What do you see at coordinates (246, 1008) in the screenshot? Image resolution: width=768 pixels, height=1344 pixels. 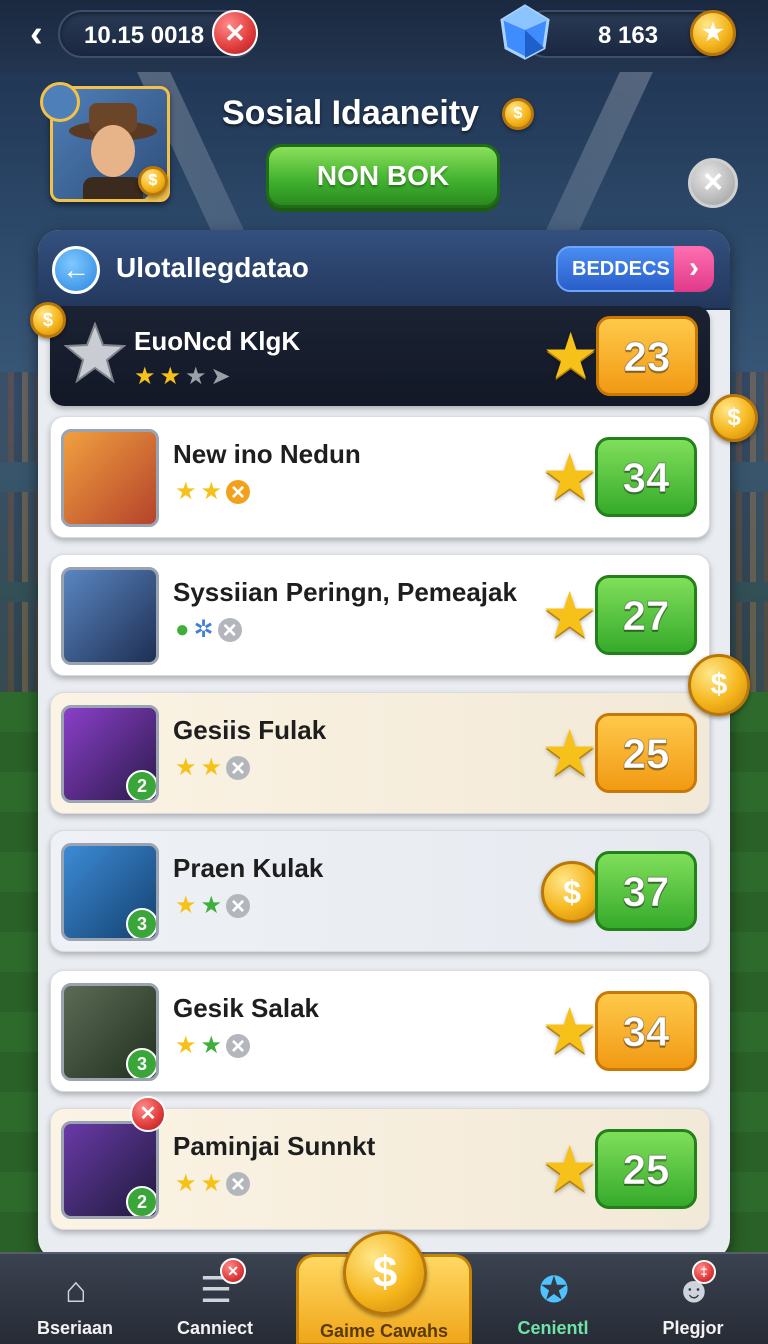 I see `player-name: Gesik Salak` at bounding box center [246, 1008].